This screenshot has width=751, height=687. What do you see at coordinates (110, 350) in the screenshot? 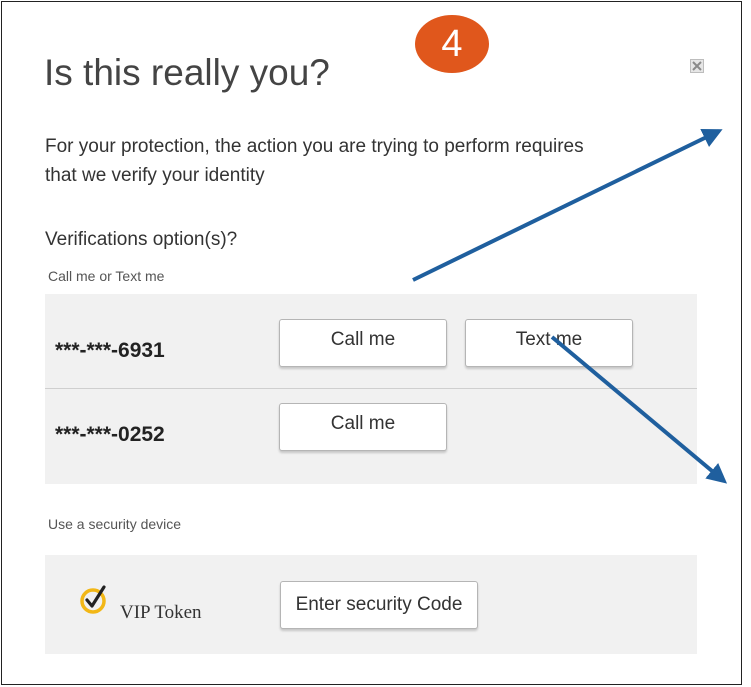
I see `phone-number-1: ***-***-6931` at bounding box center [110, 350].